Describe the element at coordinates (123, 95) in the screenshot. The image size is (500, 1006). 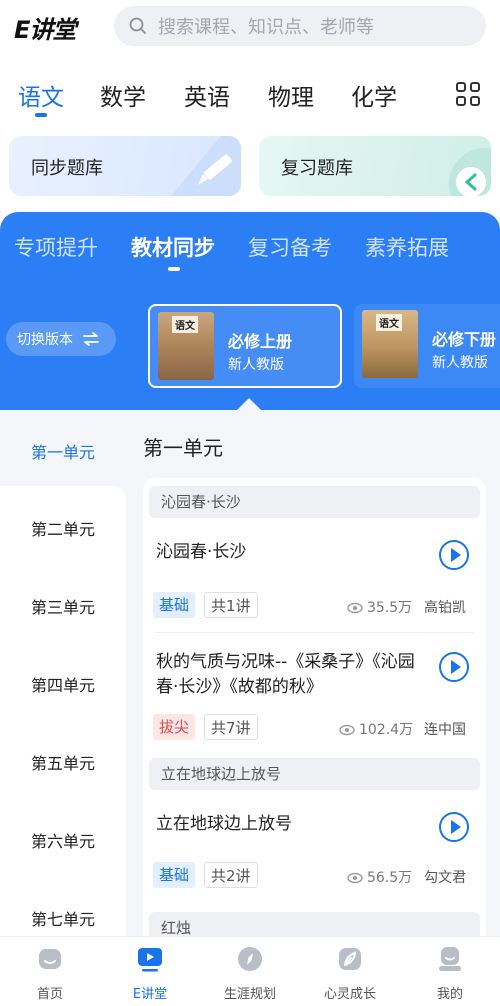
I see `tab-math: 数学` at that location.